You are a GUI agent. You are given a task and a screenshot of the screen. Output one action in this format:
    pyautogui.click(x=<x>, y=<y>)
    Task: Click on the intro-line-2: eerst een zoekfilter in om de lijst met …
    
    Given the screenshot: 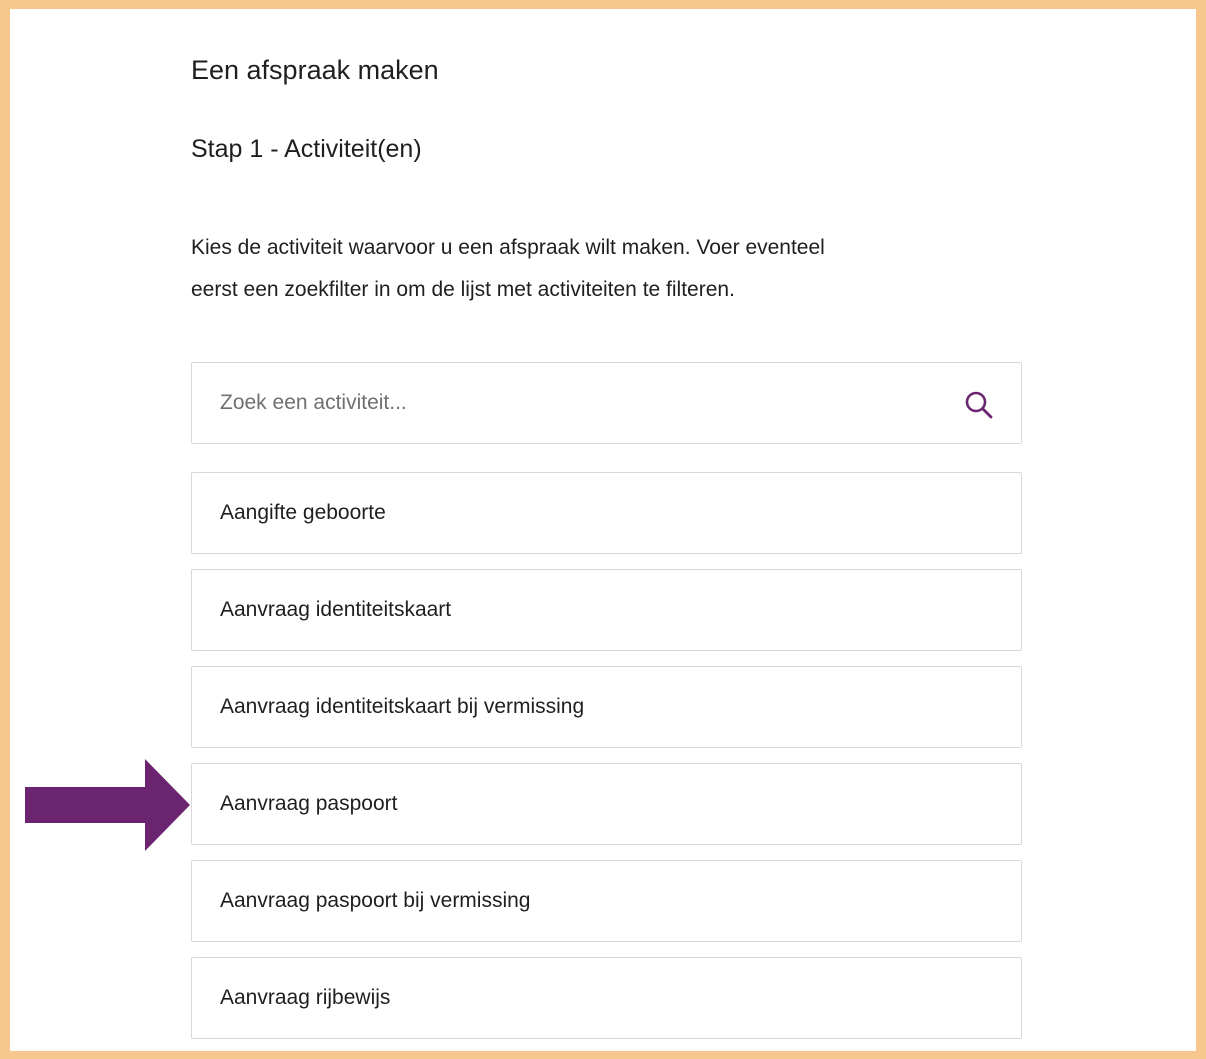 What is the action you would take?
    pyautogui.click(x=463, y=289)
    